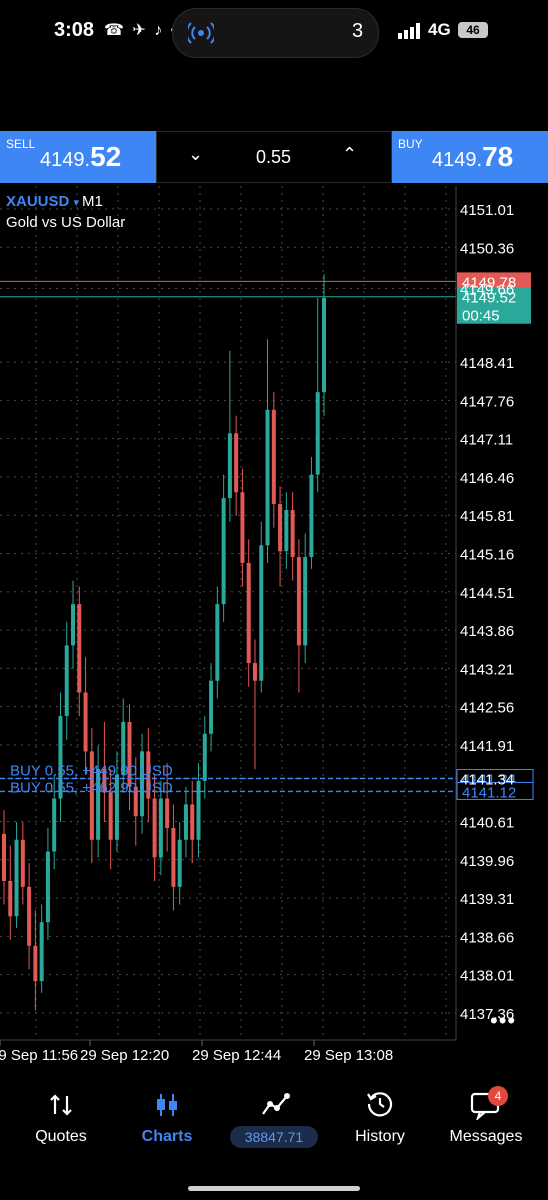 Image resolution: width=548 pixels, height=1200 pixels. I want to click on time-tick-label: 29 Sep 11:56, so click(39, 1055).